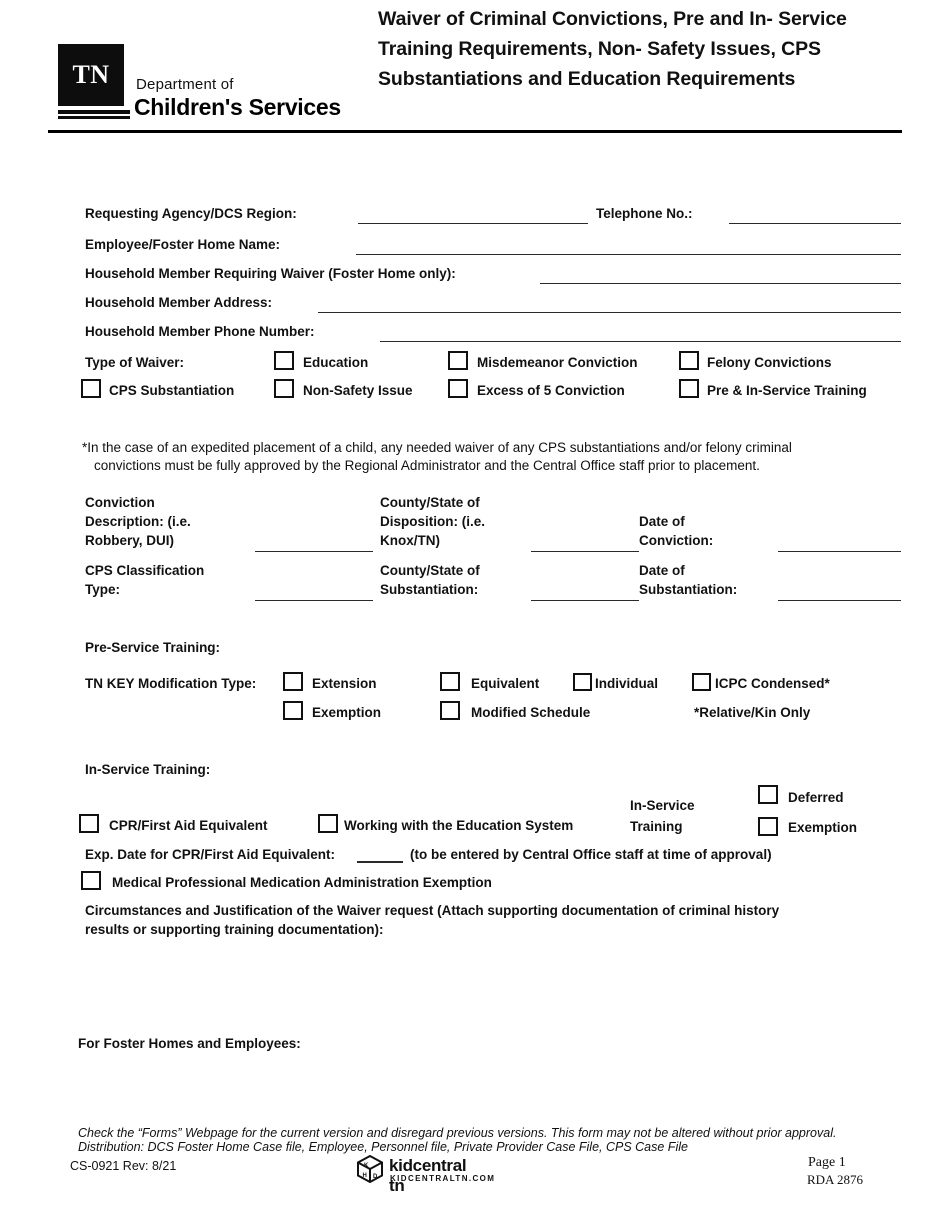 The height and width of the screenshot is (1230, 950). What do you see at coordinates (430, 570) in the screenshot?
I see `county-substantiation-label-l1: County/State of` at bounding box center [430, 570].